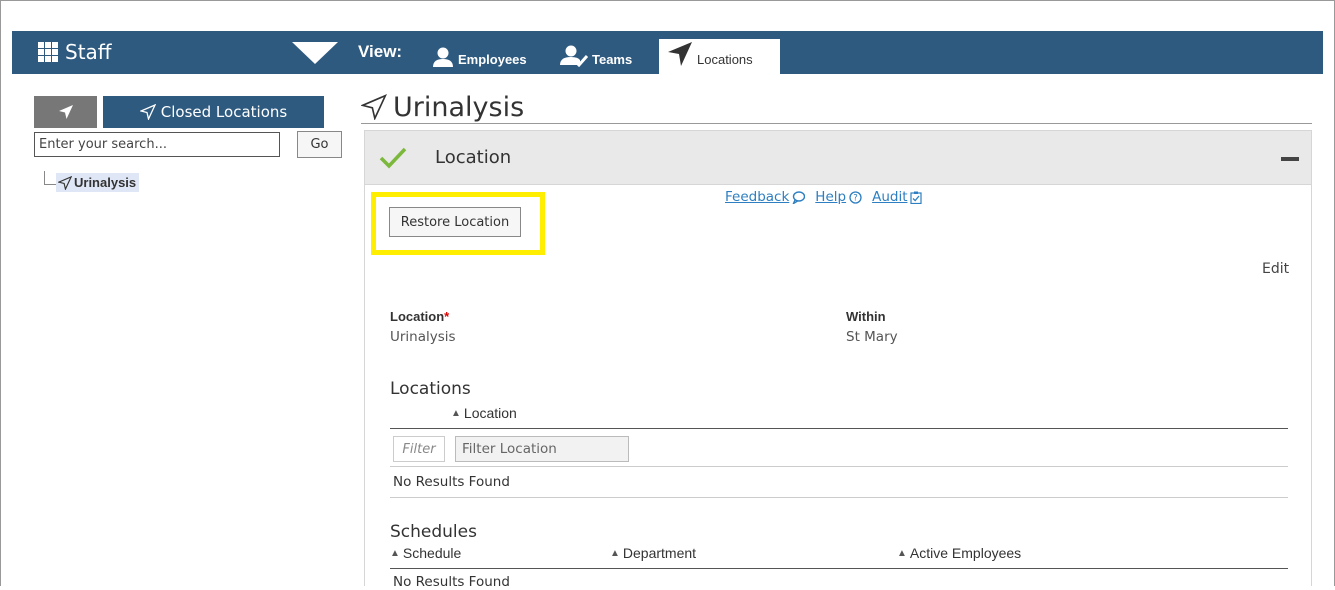 This screenshot has width=1335, height=590. I want to click on closed-locations-label: Closed Locations, so click(224, 112).